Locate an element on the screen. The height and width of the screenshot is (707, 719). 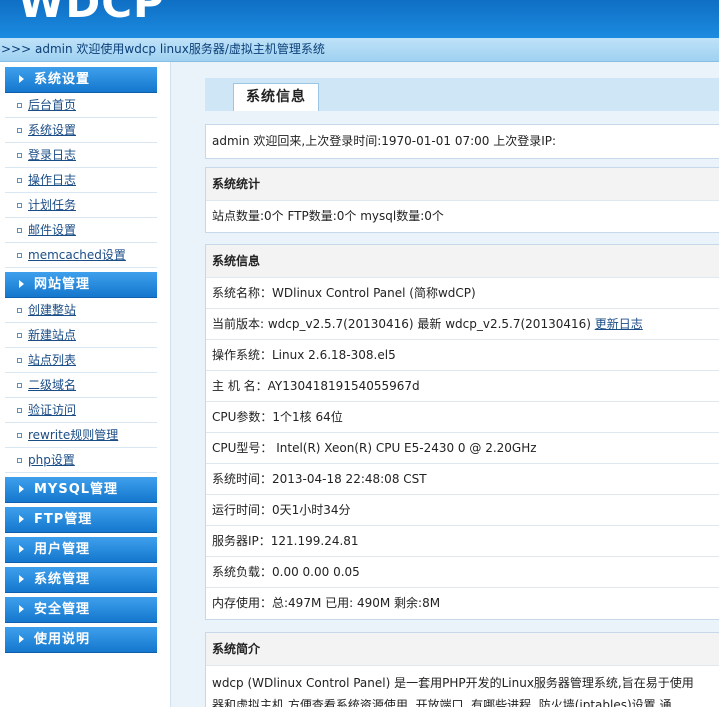
sidebar-section-4: FTP管理 is located at coordinates (81, 520).